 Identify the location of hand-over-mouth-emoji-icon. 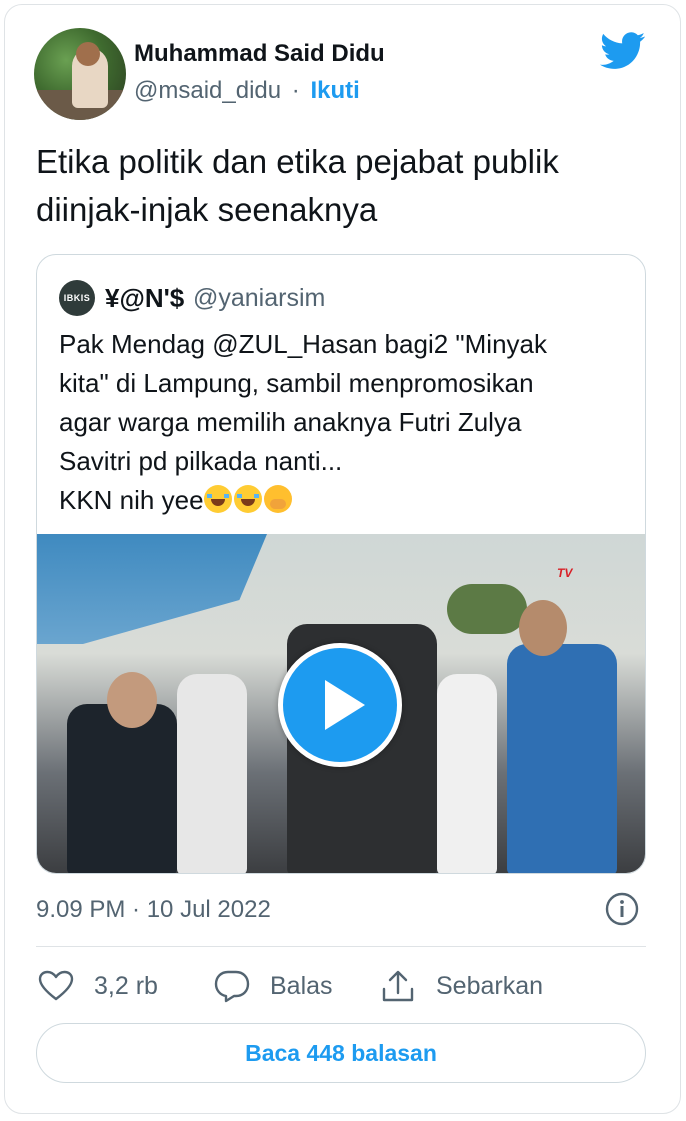
(277, 499).